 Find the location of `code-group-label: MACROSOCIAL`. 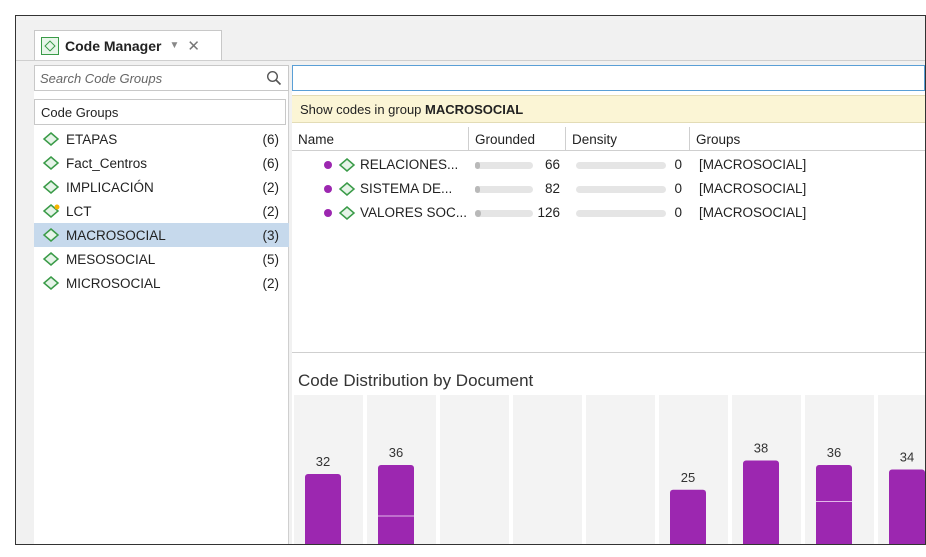

code-group-label: MACROSOCIAL is located at coordinates (116, 235).